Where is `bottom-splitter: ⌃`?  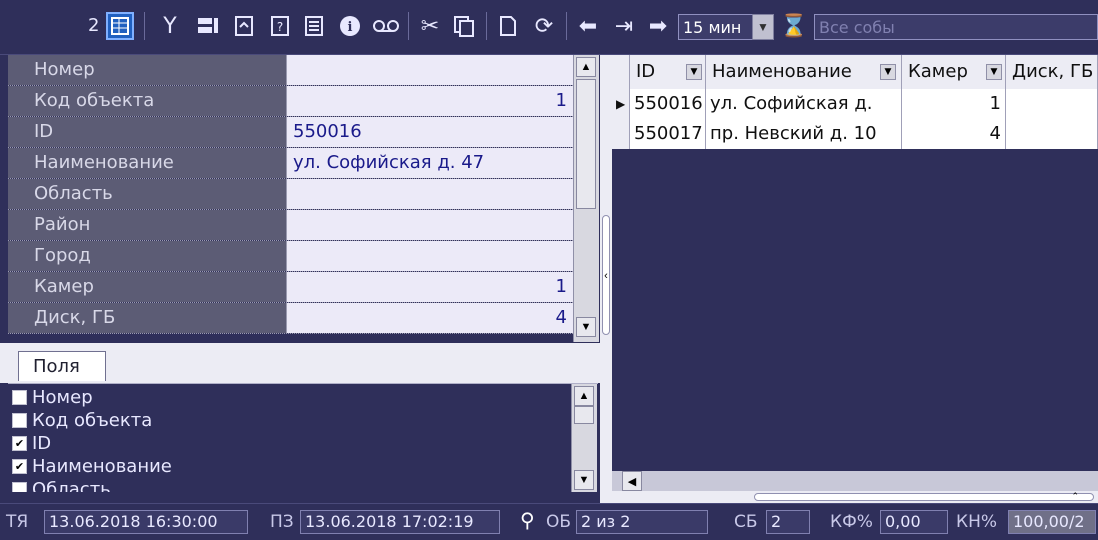
bottom-splitter: ⌃ is located at coordinates (849, 497).